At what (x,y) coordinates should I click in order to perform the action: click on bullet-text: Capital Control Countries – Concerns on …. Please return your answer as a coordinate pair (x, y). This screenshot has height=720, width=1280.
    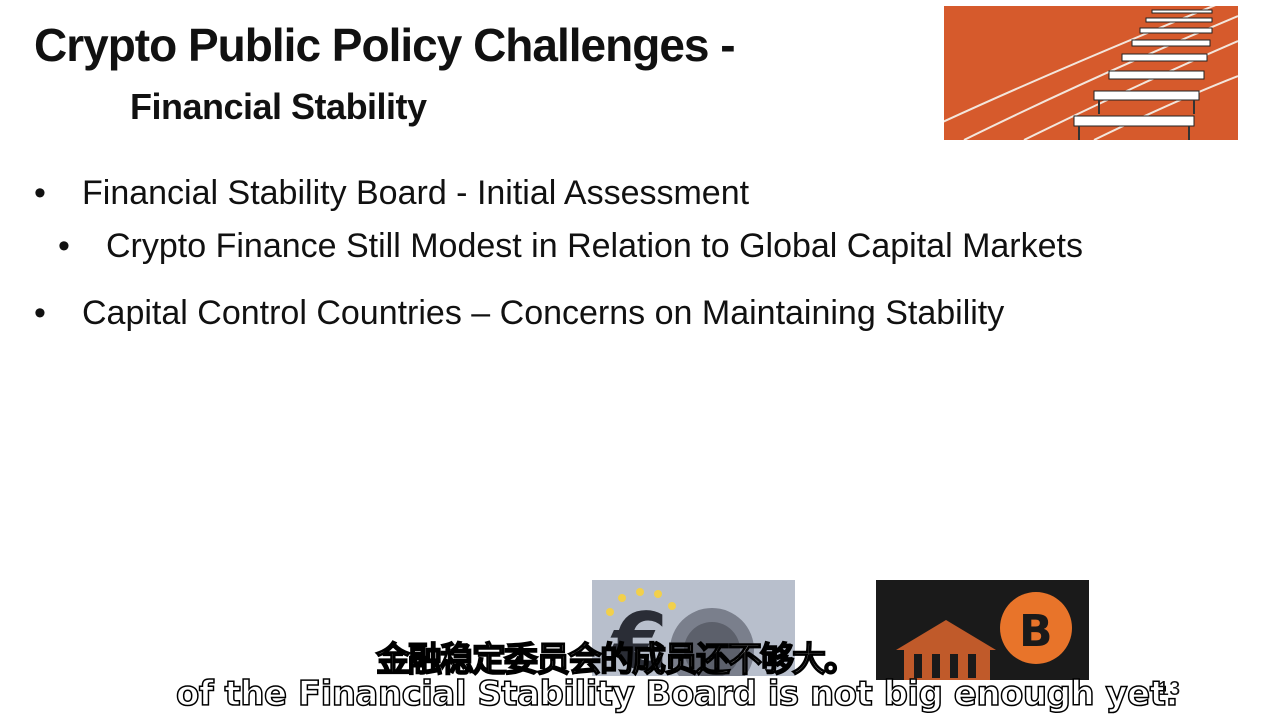
    Looking at the image, I should click on (543, 313).